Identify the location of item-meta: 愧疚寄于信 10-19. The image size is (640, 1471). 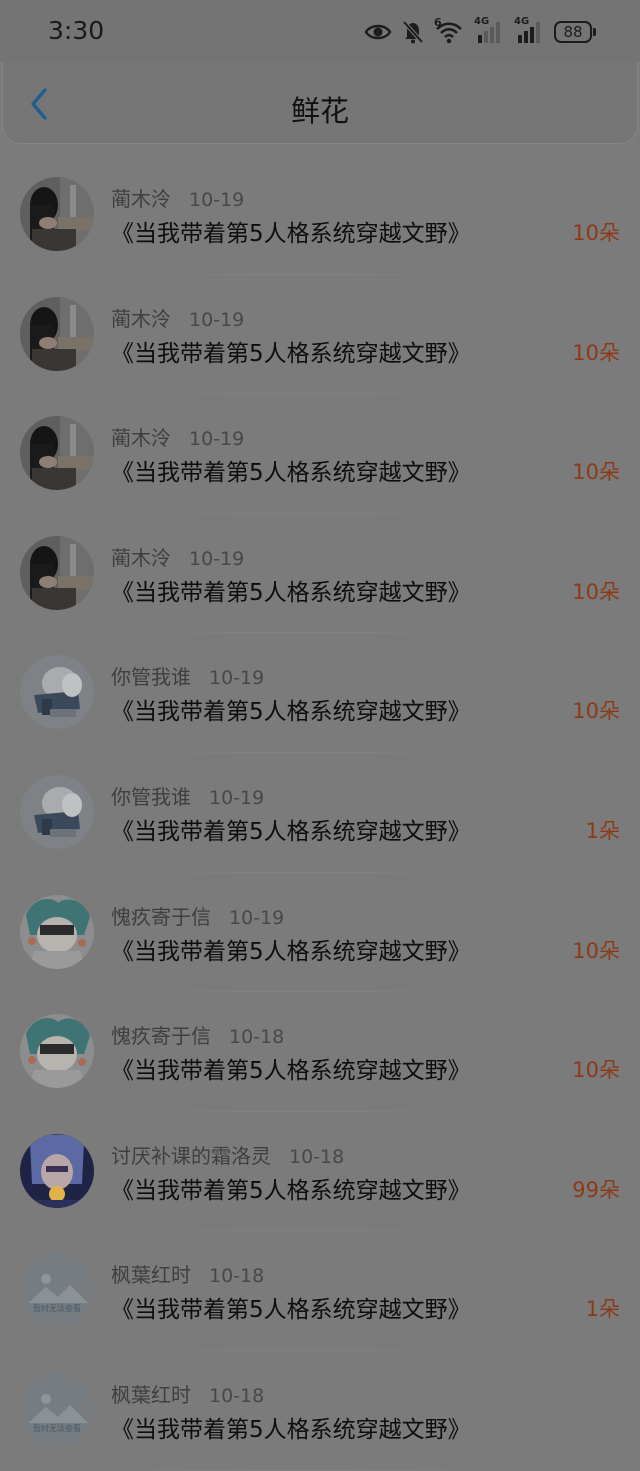
(197, 915).